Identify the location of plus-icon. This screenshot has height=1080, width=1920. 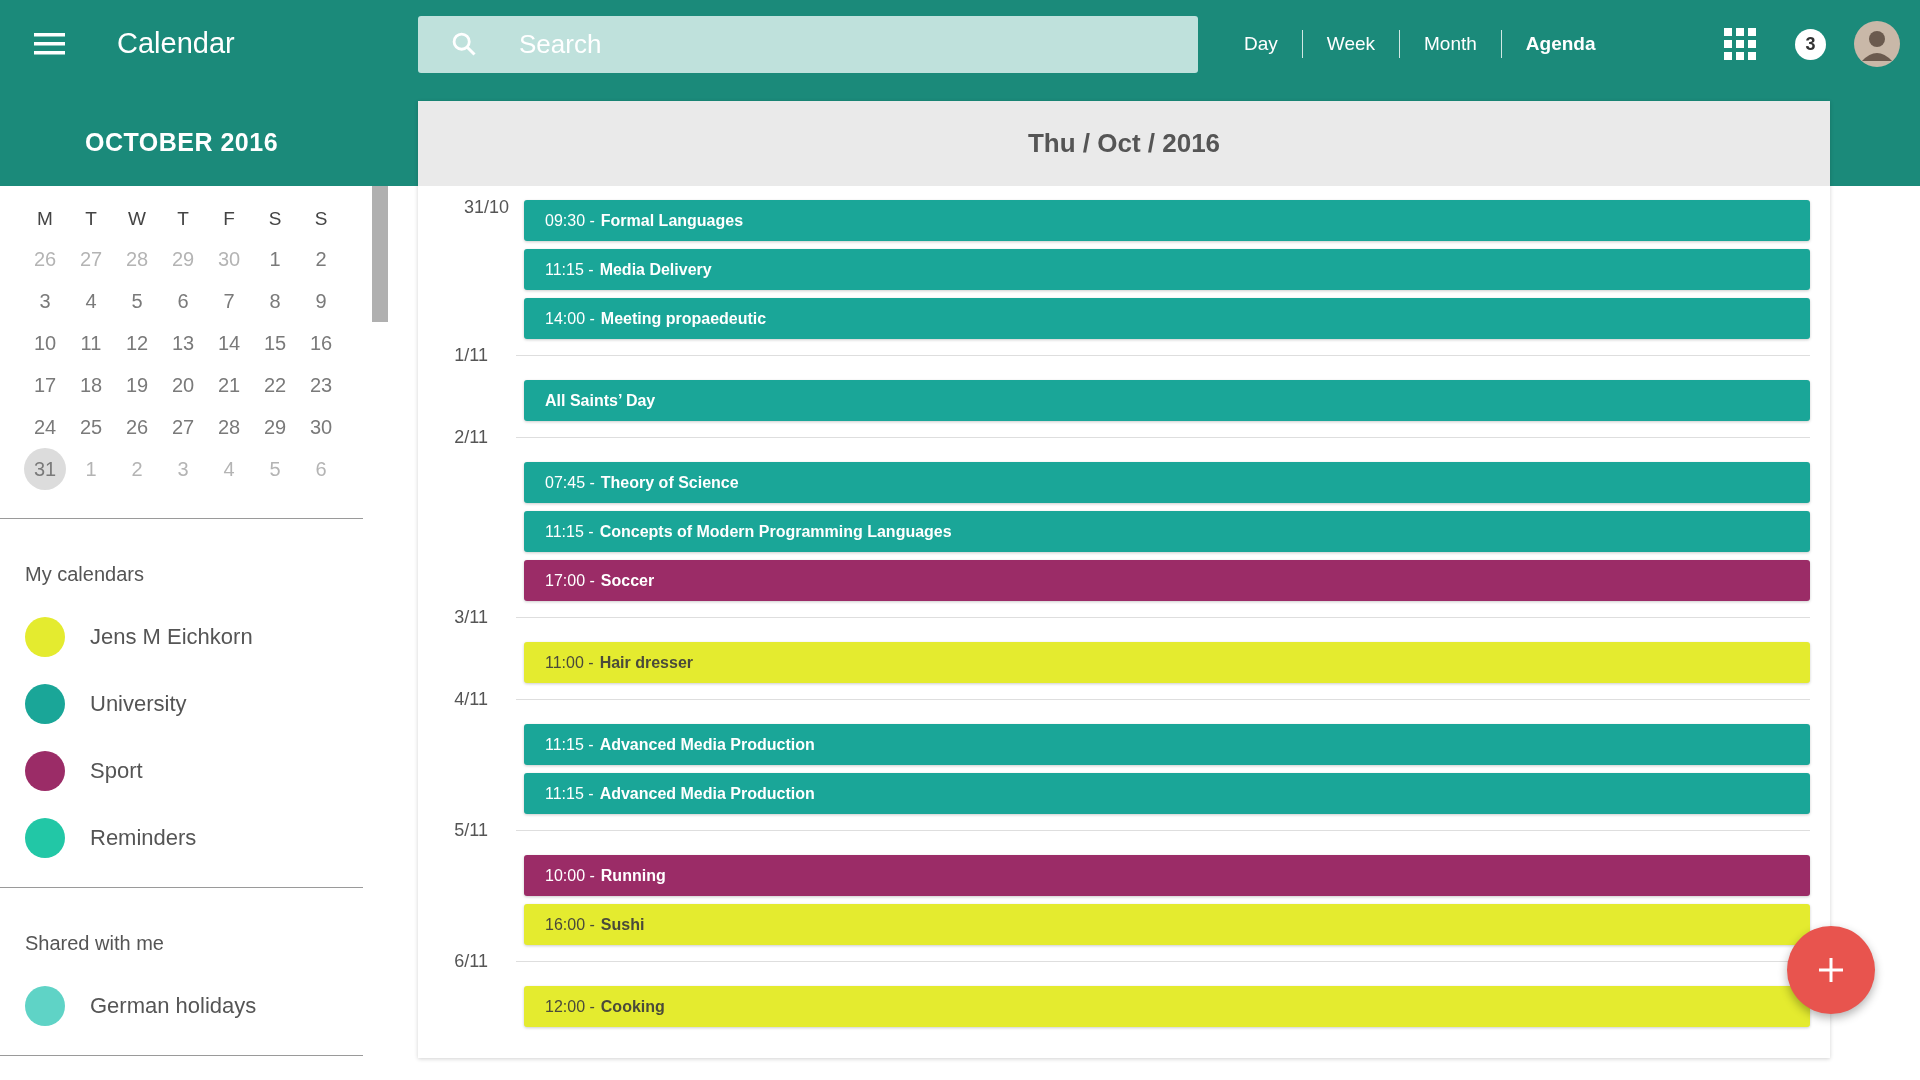
(1831, 970).